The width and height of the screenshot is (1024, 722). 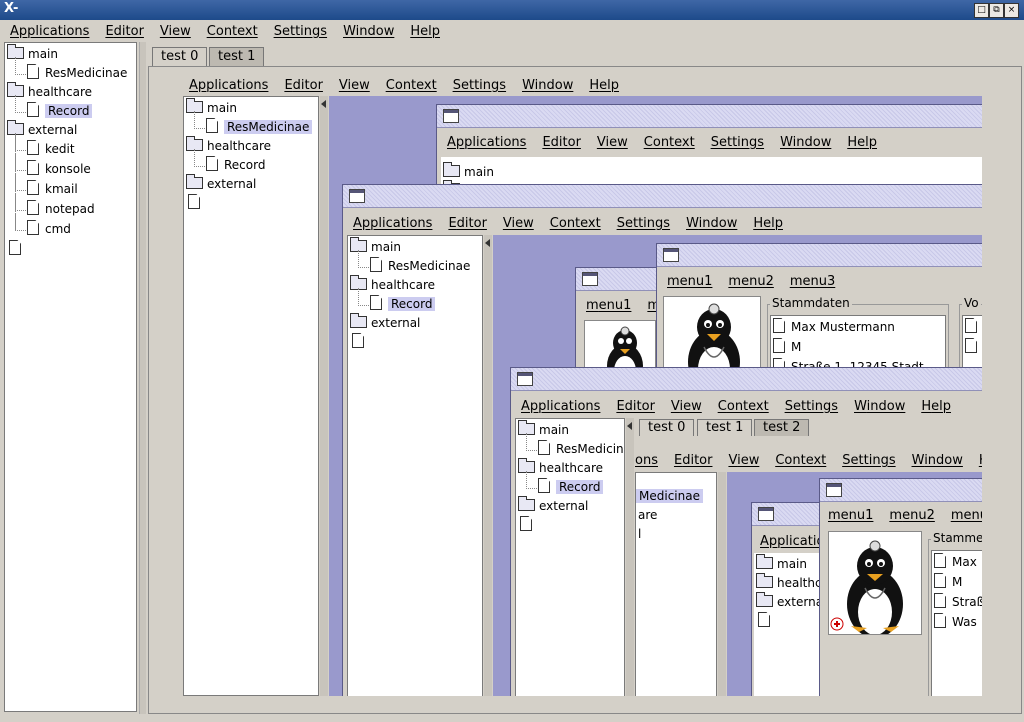 What do you see at coordinates (834, 327) in the screenshot?
I see `field-name: Max Mustermann` at bounding box center [834, 327].